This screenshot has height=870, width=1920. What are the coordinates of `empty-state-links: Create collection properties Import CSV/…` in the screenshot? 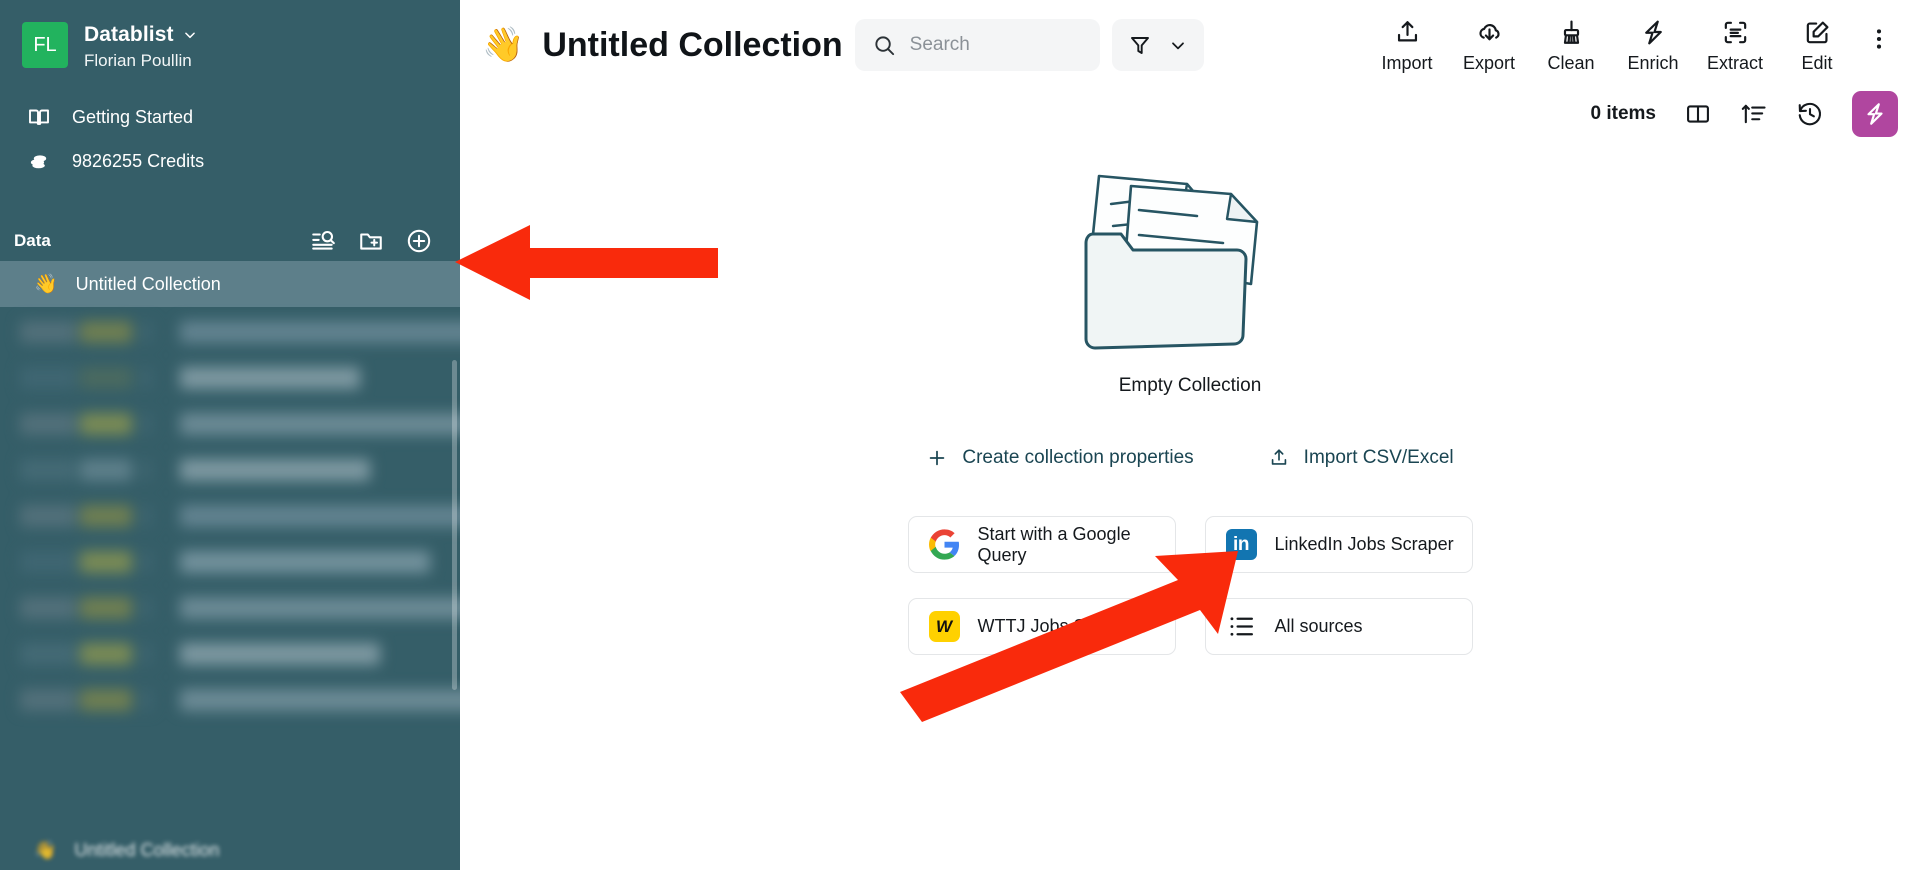 It's located at (1190, 458).